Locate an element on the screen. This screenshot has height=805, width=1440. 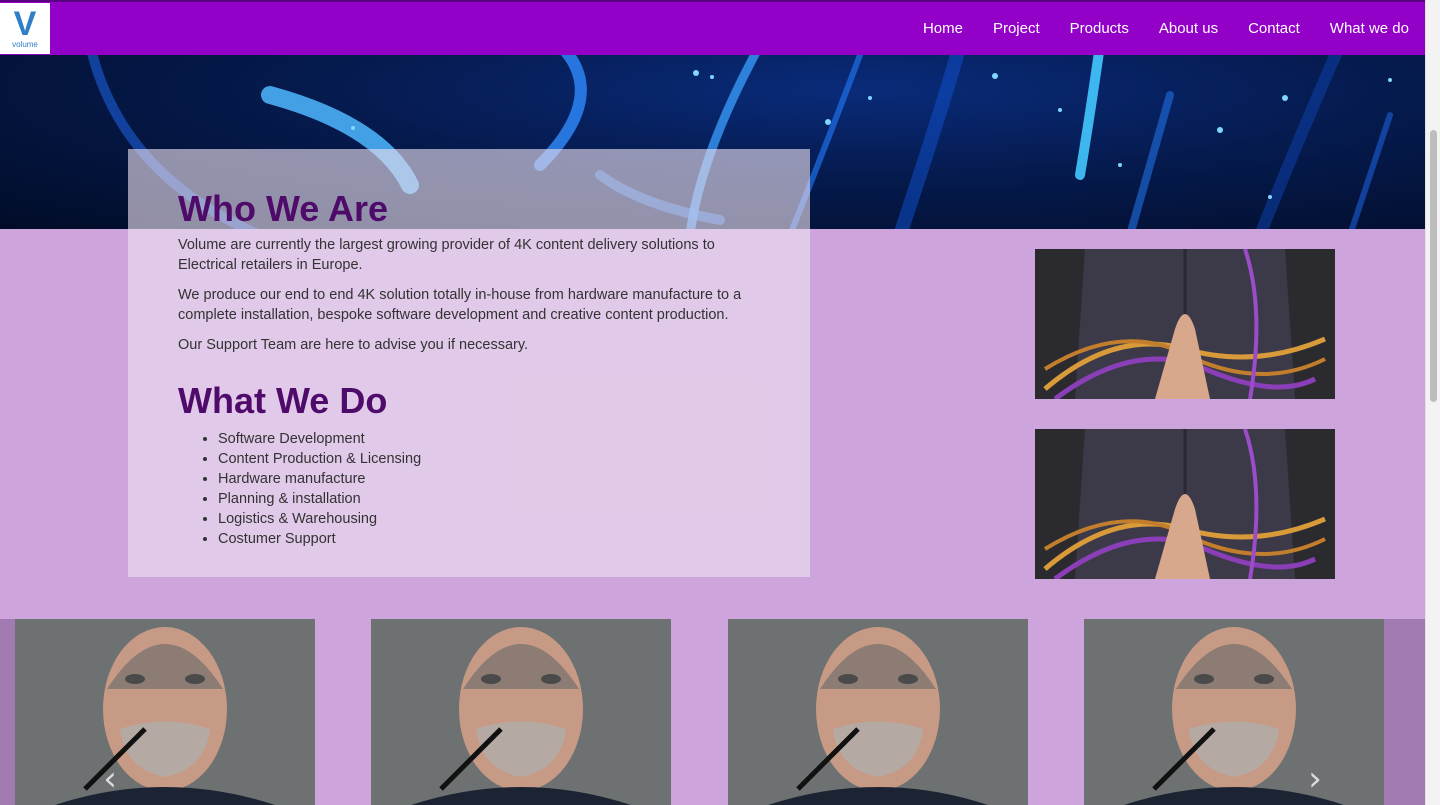
nav-about-us: About us is located at coordinates (1188, 28).